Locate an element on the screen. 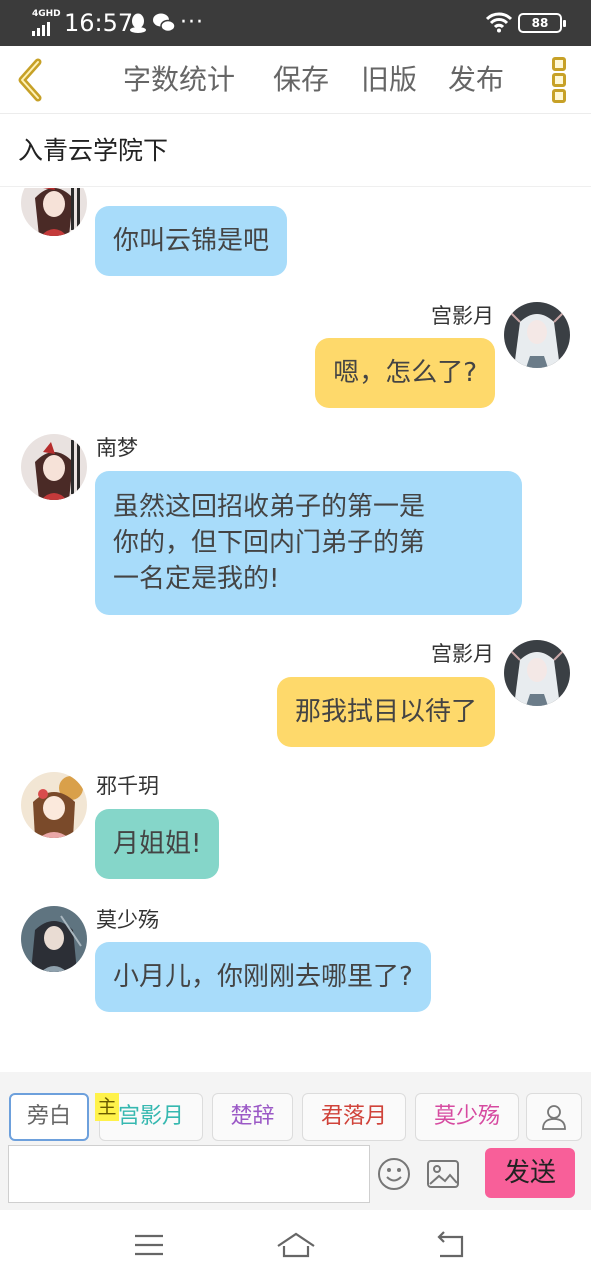 The height and width of the screenshot is (1280, 591). person-icon is located at coordinates (554, 1117).